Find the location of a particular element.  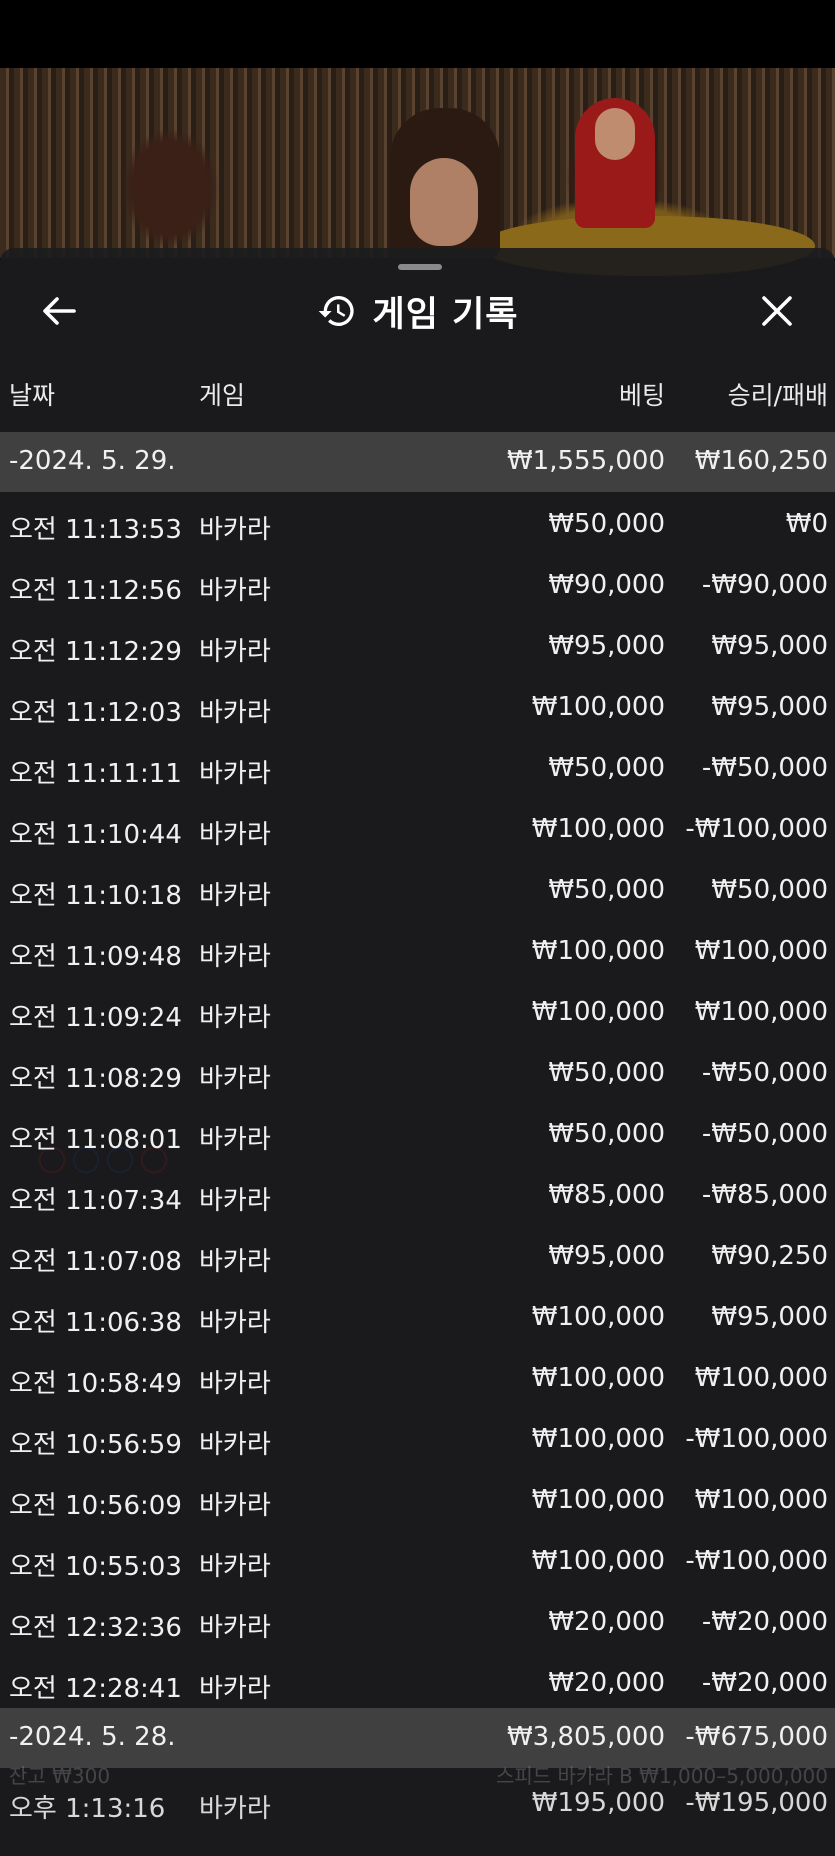

table-row: 오전 11:08:29 바카라 ₩50,000 -₩50,000 is located at coordinates (417, 1074).